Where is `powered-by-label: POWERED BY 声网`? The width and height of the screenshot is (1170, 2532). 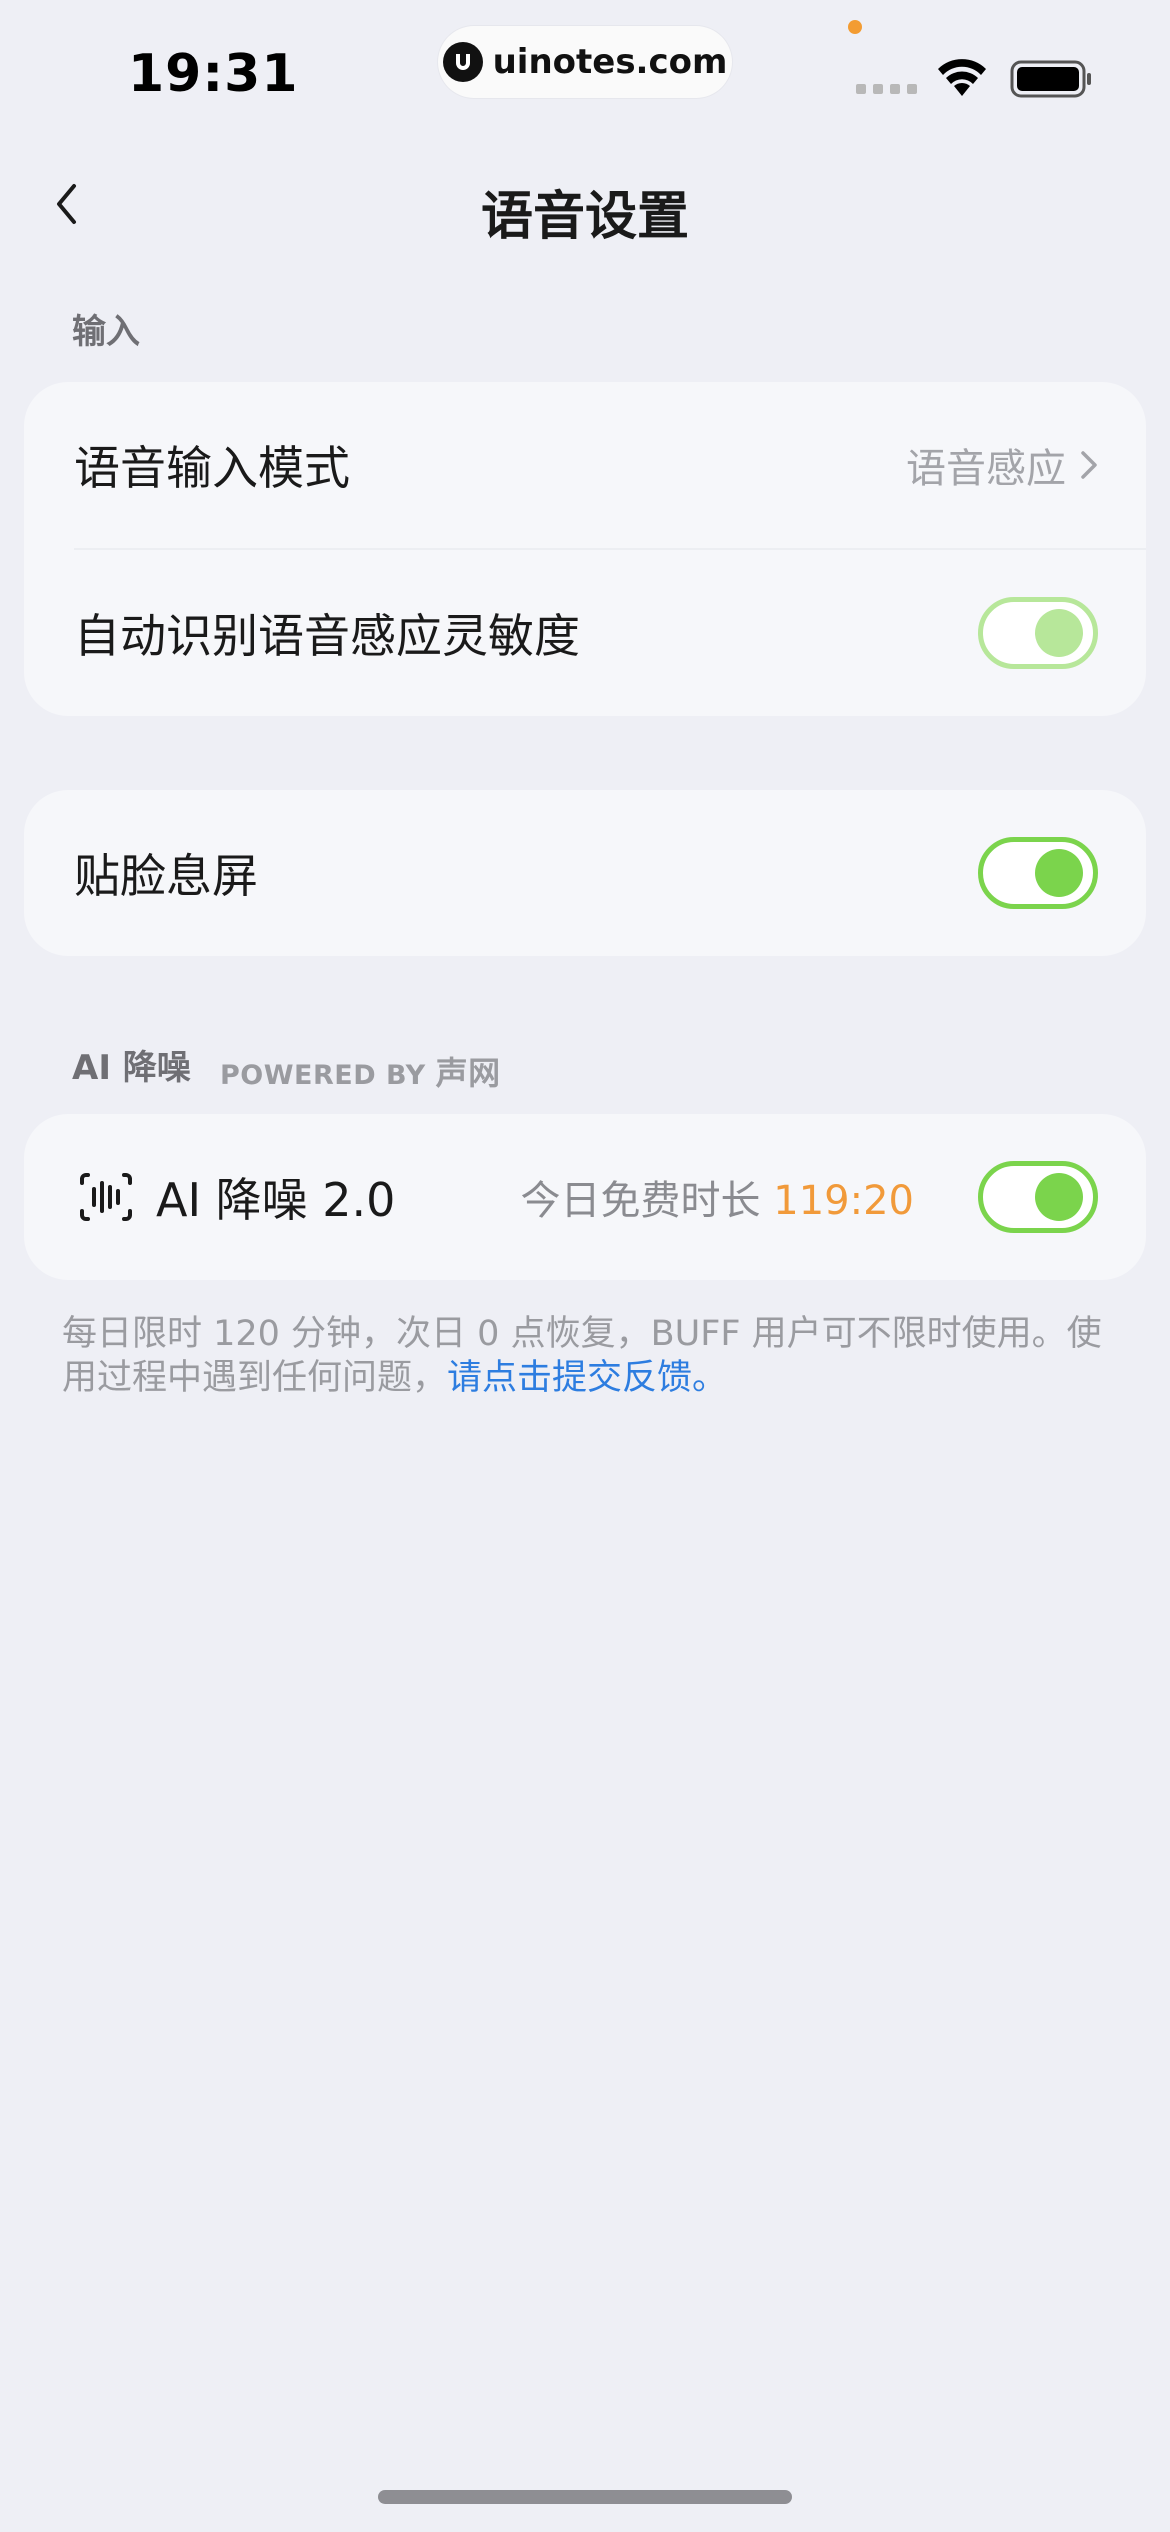 powered-by-label: POWERED BY 声网 is located at coordinates (360, 1071).